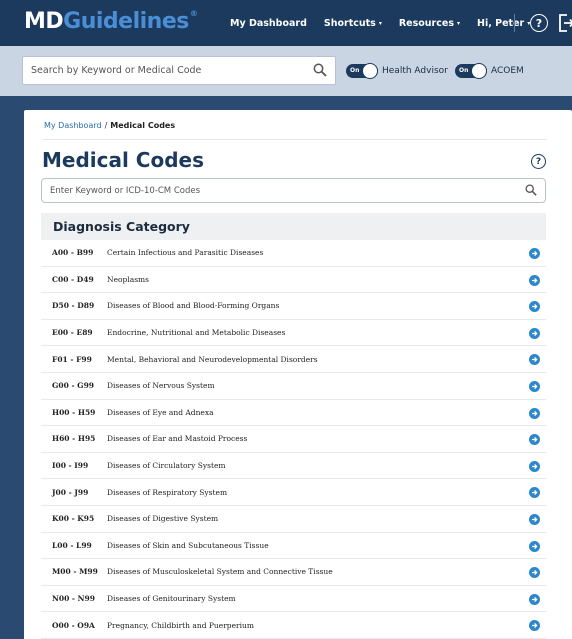 This screenshot has height=639, width=572. Describe the element at coordinates (75, 572) in the screenshot. I see `row-code: M00 - M99` at that location.